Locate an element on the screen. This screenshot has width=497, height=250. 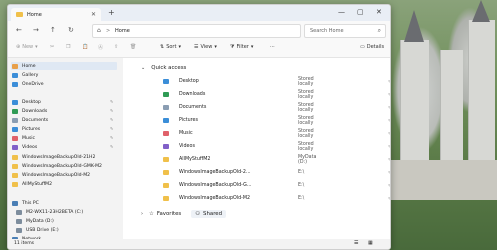
nav-item-documents: Documents is located at coordinates (30, 120).